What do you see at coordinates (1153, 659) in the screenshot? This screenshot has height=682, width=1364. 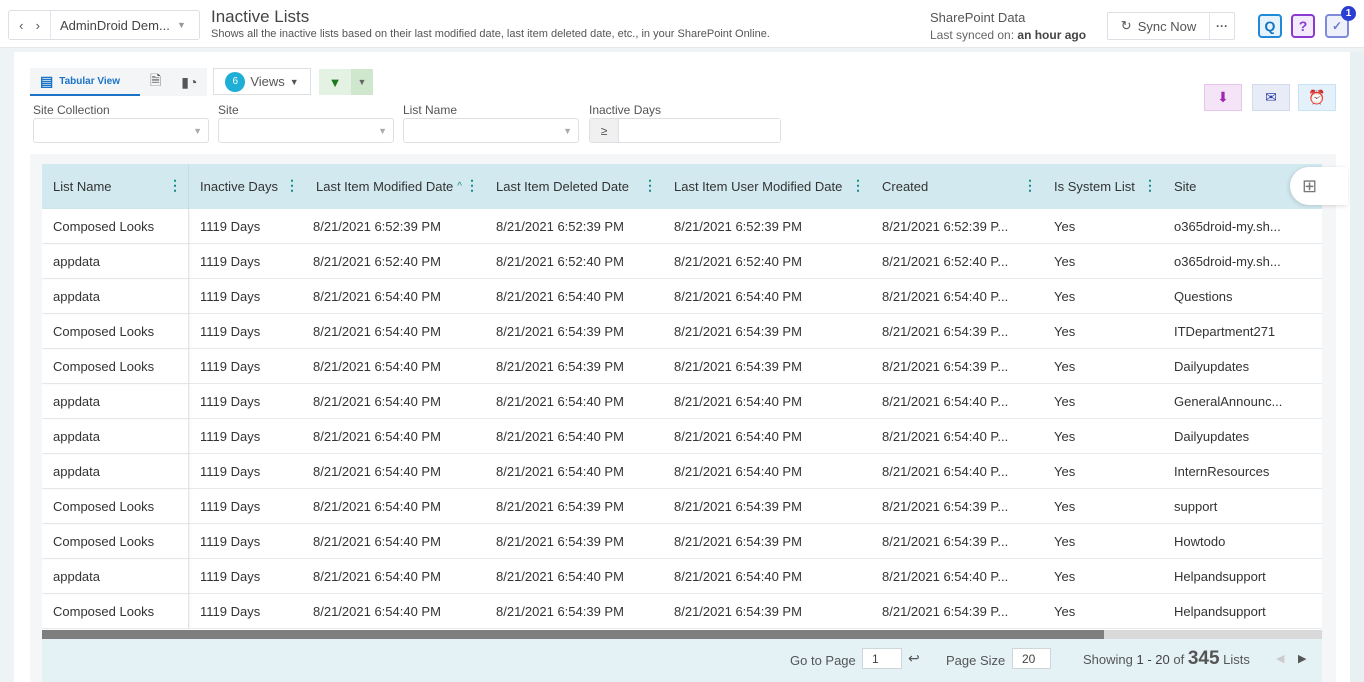 I see `showing-range: 1 - 20` at bounding box center [1153, 659].